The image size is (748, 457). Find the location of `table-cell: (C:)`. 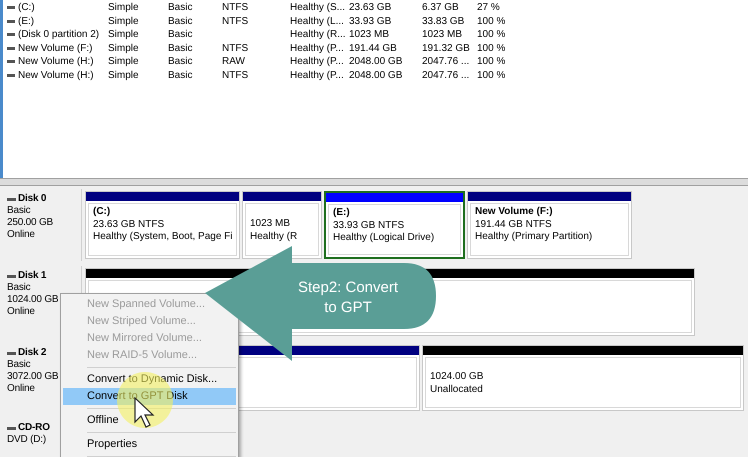

table-cell: (C:) is located at coordinates (26, 8).